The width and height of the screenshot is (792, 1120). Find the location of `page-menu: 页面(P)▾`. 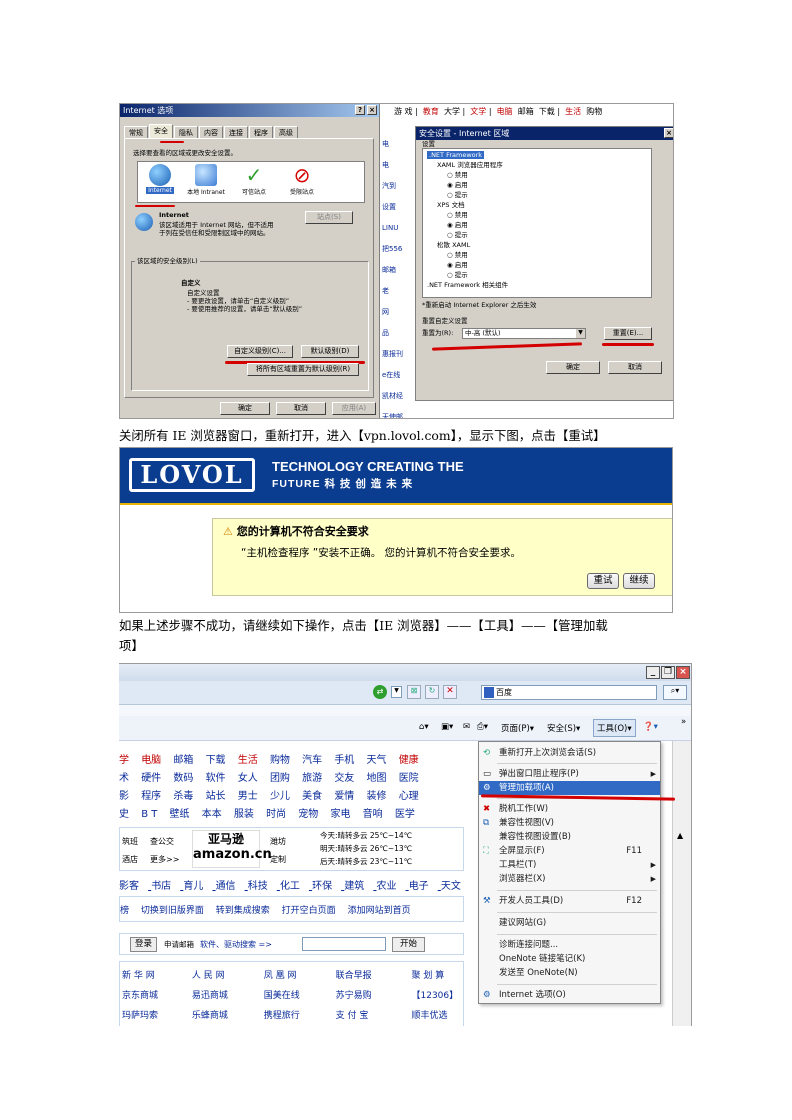

page-menu: 页面(P)▾ is located at coordinates (517, 728).